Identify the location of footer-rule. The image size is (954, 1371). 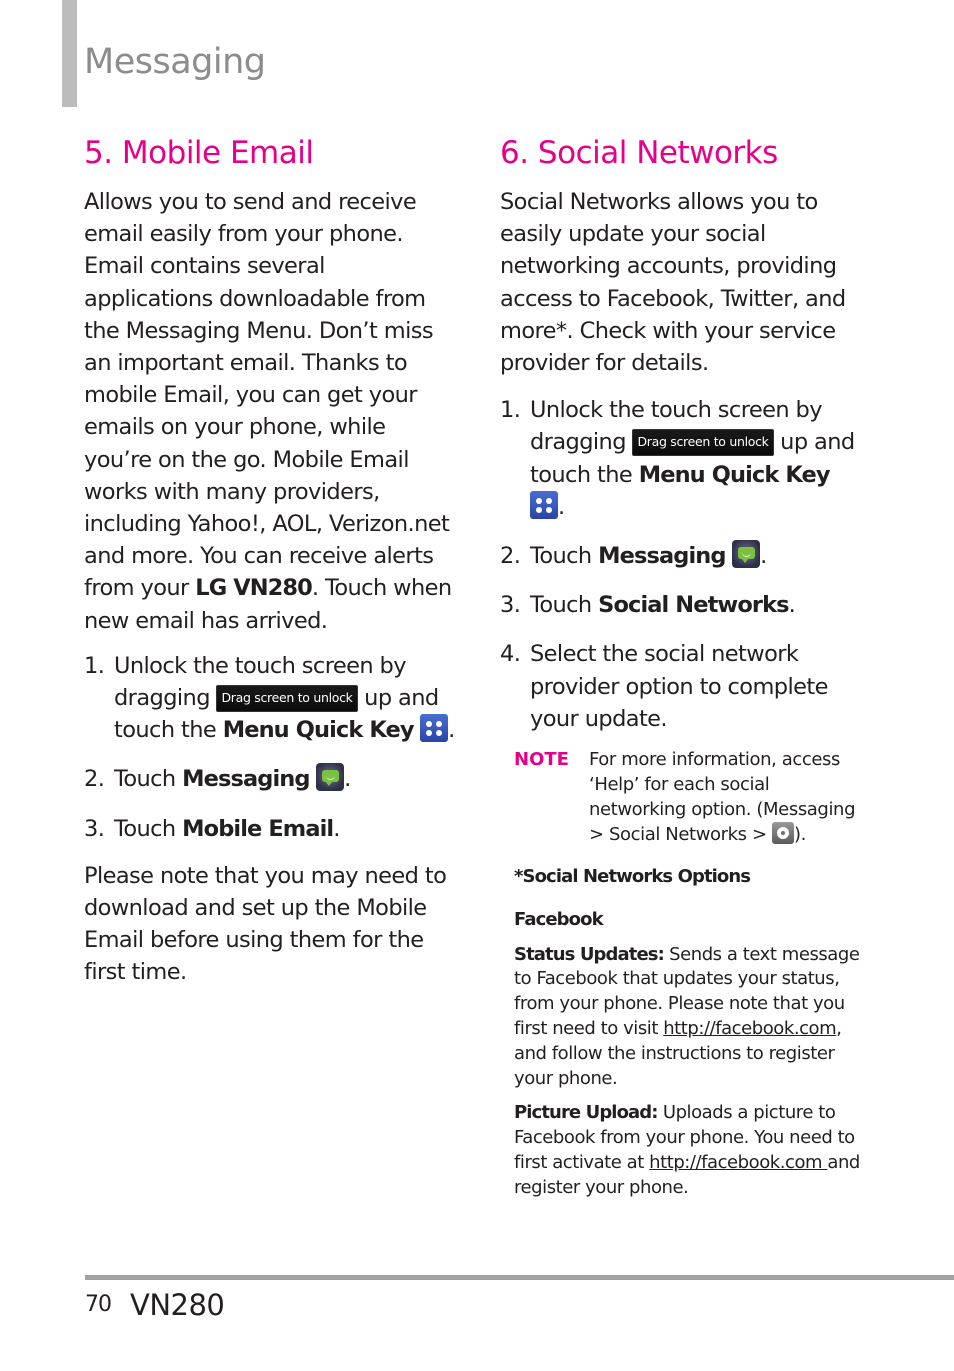
(519, 1277).